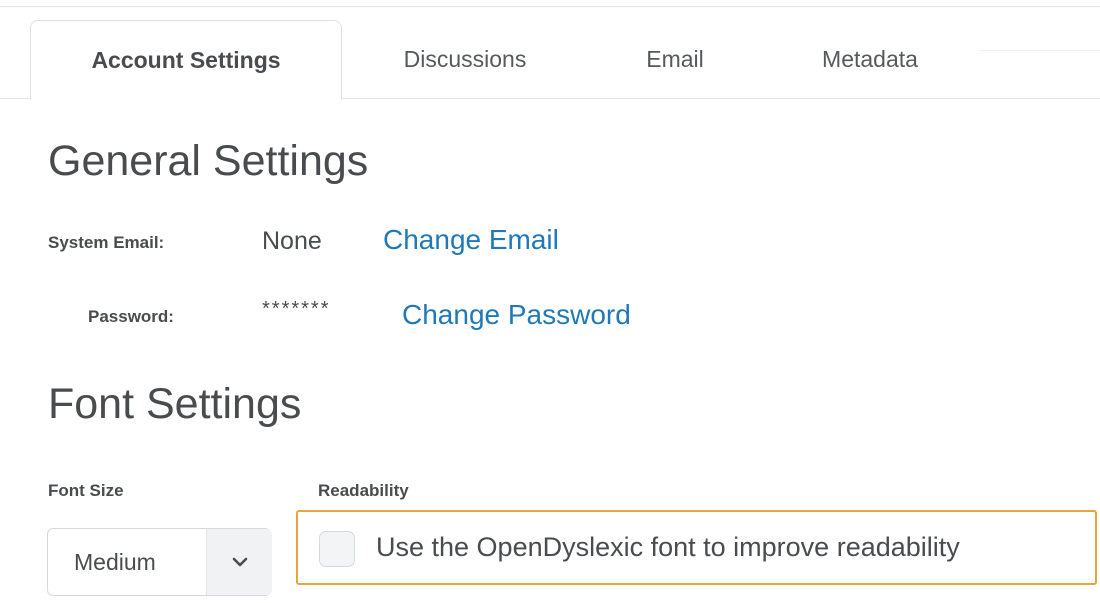 The image size is (1100, 603). I want to click on font-size-selected-value: Medium, so click(115, 562).